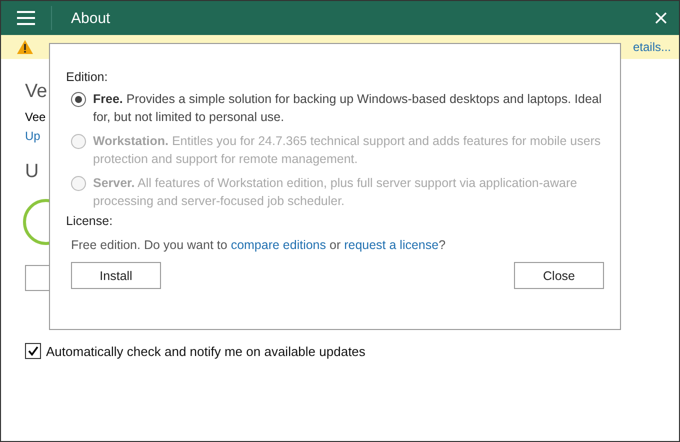 The height and width of the screenshot is (442, 680). I want to click on close-icon, so click(661, 18).